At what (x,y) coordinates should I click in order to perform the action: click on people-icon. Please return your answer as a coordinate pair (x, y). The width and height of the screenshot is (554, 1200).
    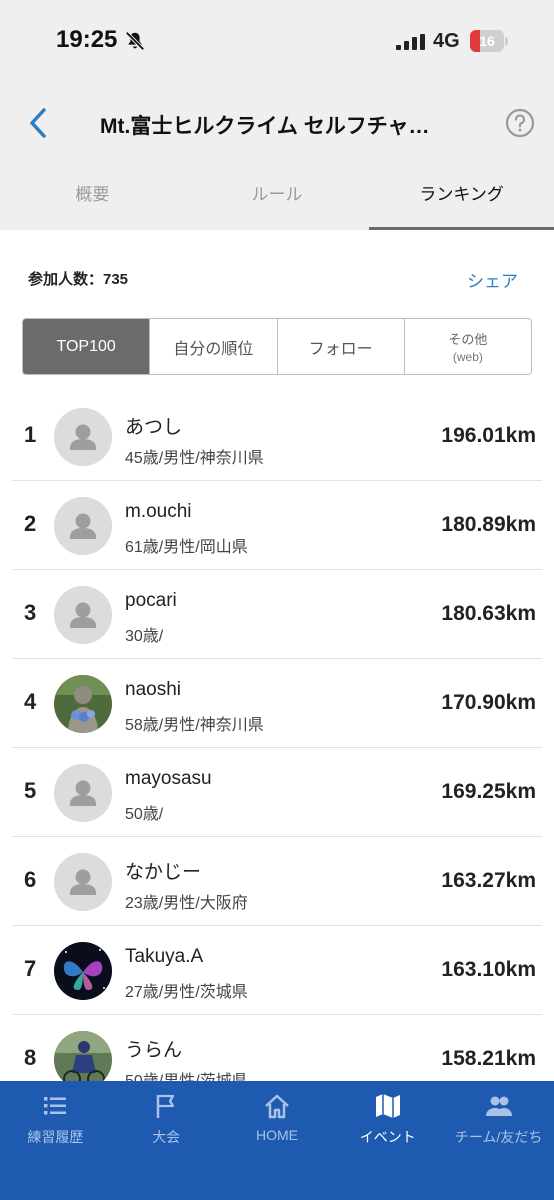
    Looking at the image, I should click on (498, 1106).